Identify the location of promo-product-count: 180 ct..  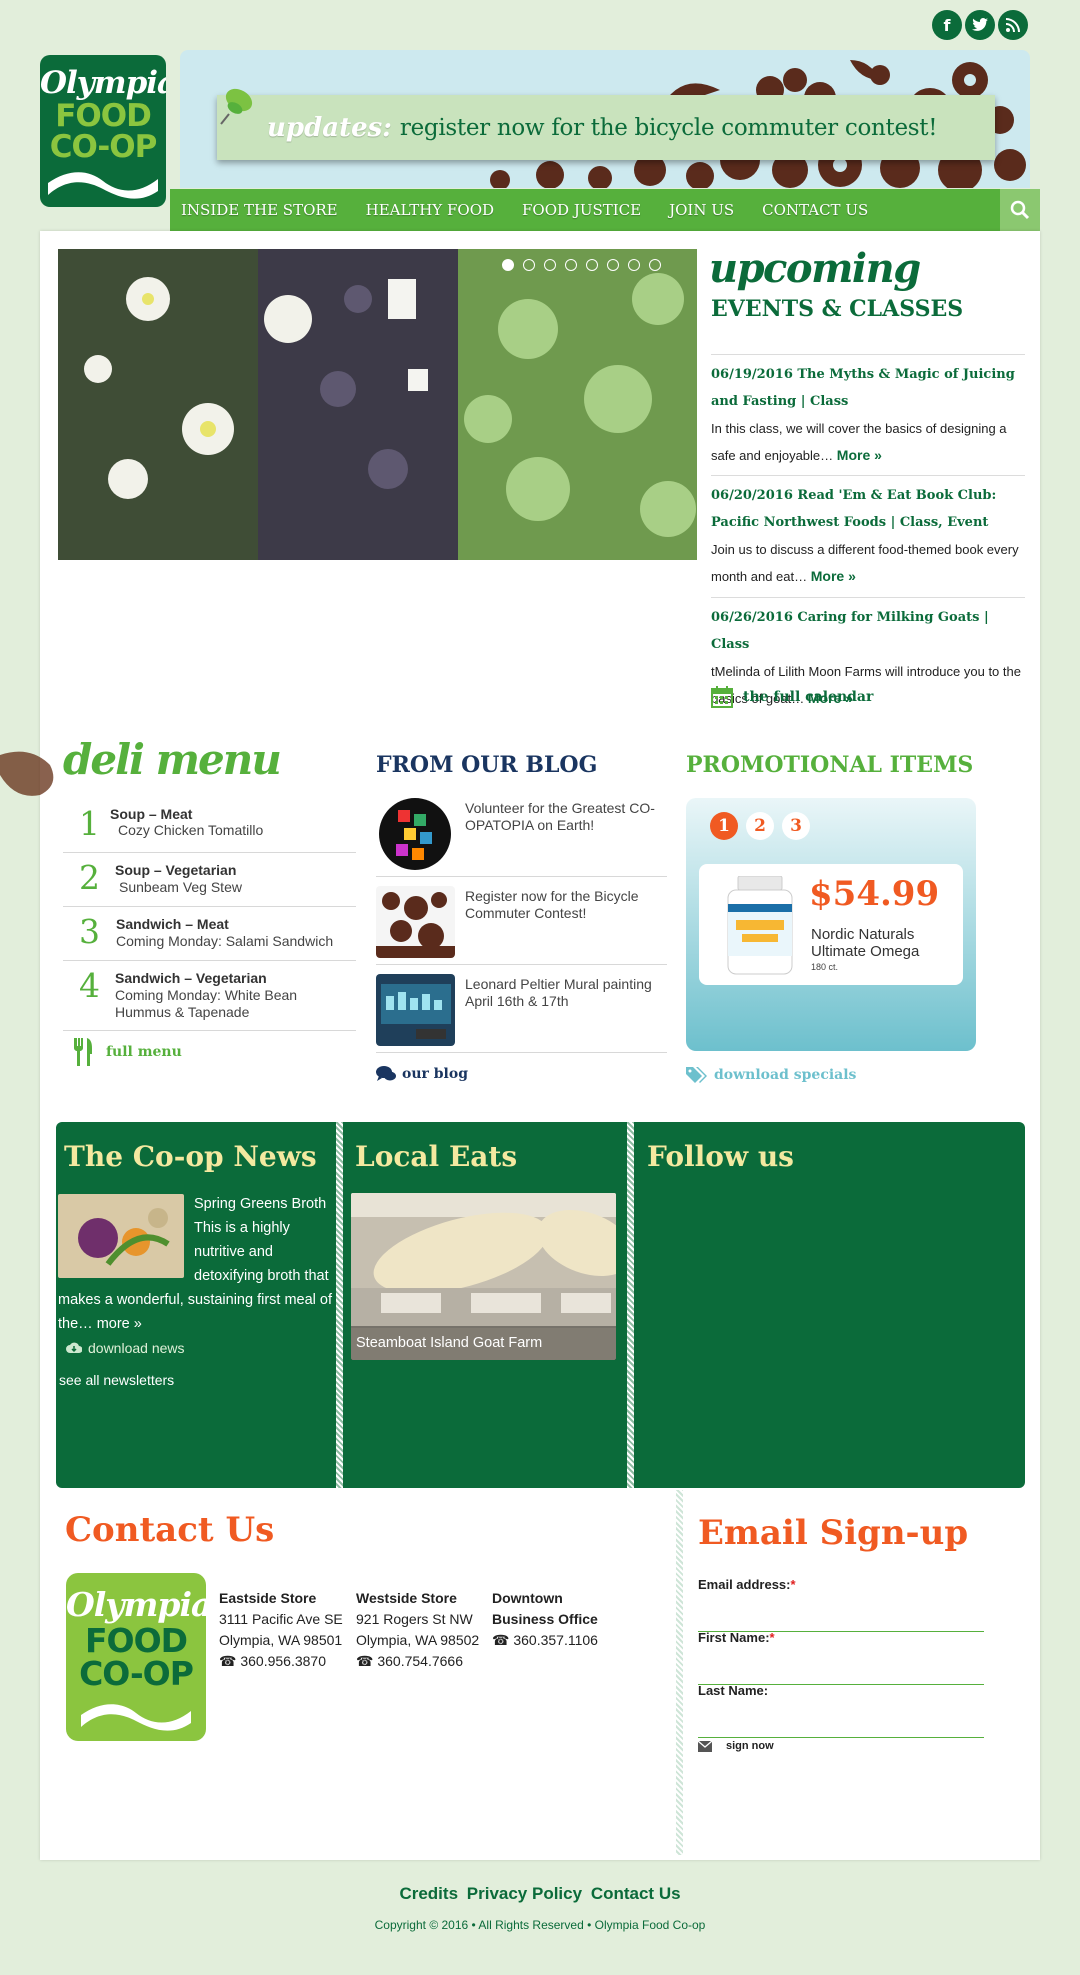
(825, 967).